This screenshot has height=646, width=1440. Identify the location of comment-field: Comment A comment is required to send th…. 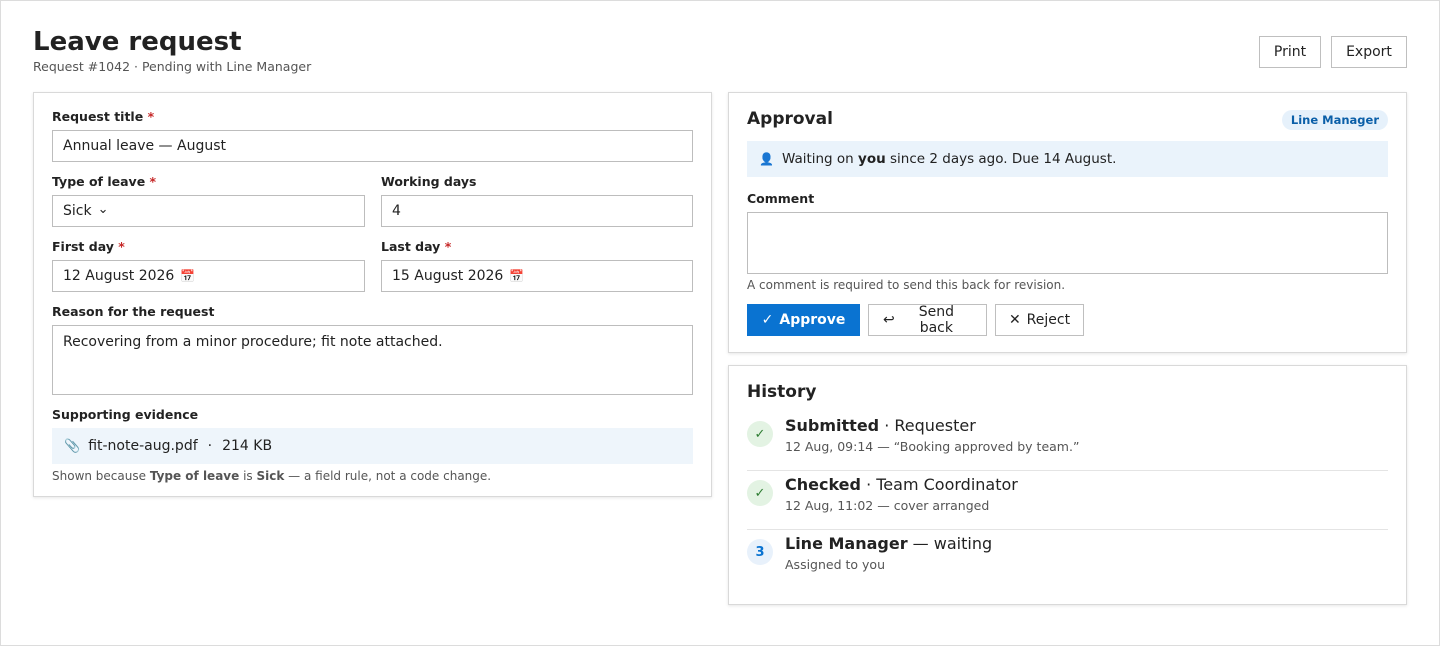
(1067, 241).